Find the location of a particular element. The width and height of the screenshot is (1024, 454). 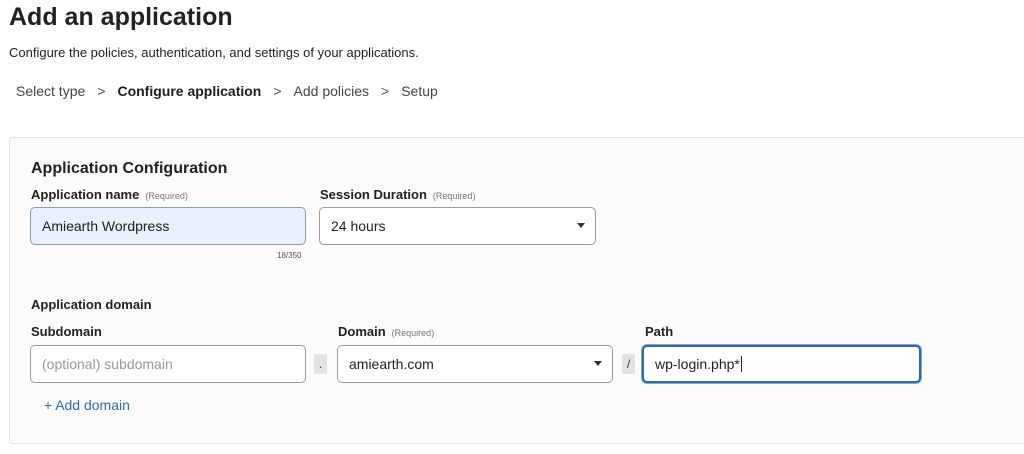

application-name-label: Application name (Required) is located at coordinates (109, 194).